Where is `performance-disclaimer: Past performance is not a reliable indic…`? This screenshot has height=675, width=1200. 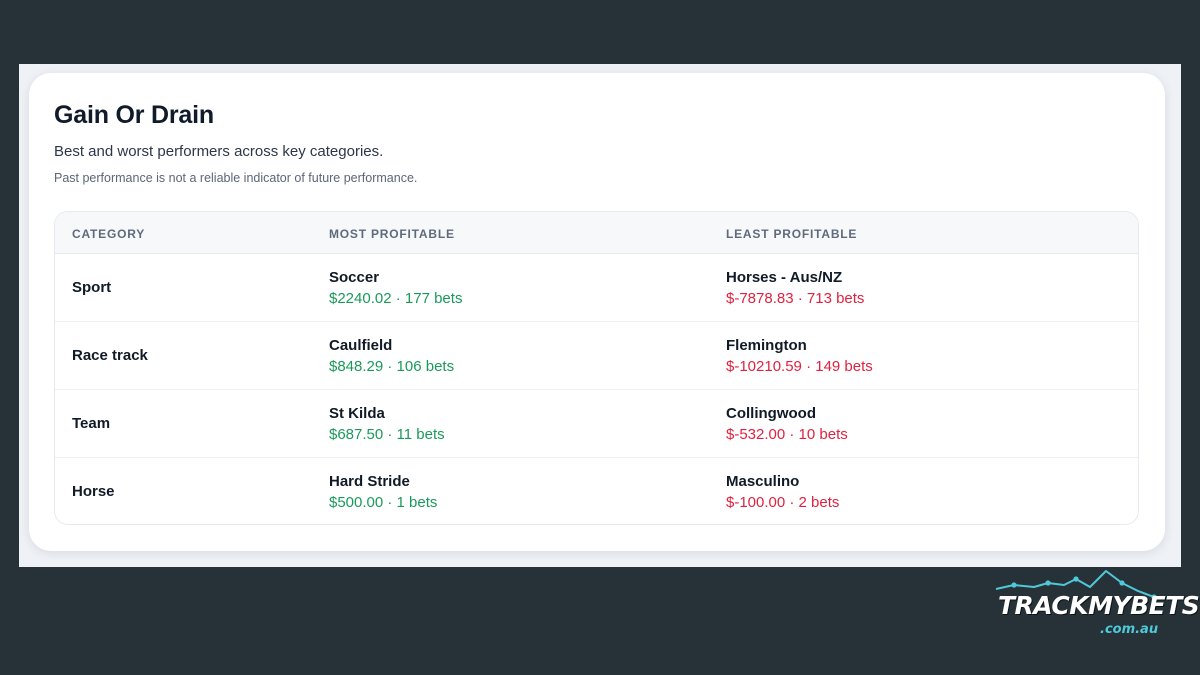 performance-disclaimer: Past performance is not a reliable indic… is located at coordinates (236, 178).